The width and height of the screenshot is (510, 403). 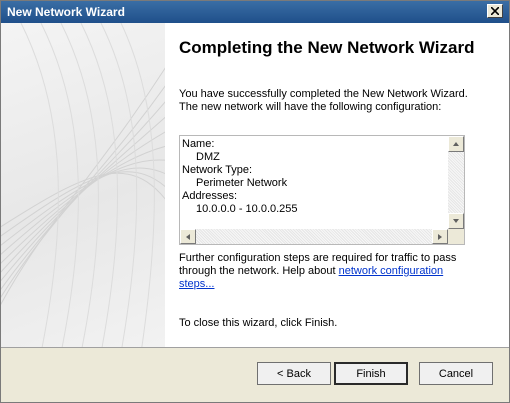 I want to click on button-bar: < Back Finish Cancel, so click(x=255, y=374).